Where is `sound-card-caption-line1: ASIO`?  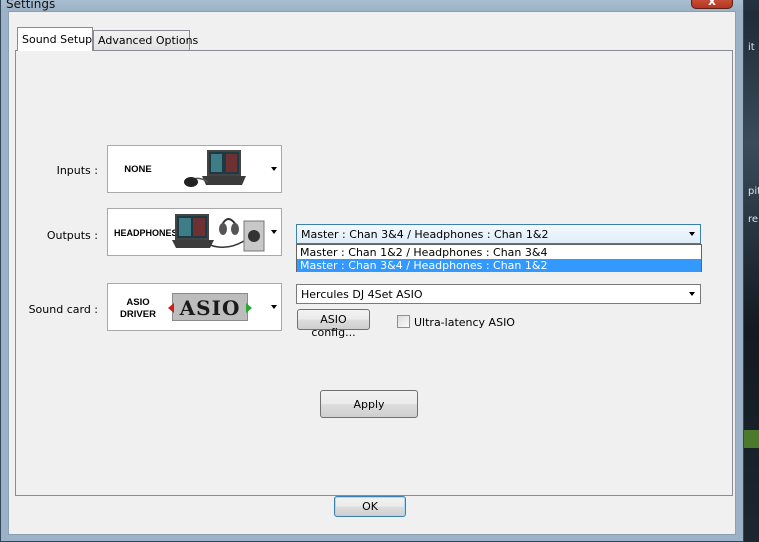 sound-card-caption-line1: ASIO is located at coordinates (138, 302).